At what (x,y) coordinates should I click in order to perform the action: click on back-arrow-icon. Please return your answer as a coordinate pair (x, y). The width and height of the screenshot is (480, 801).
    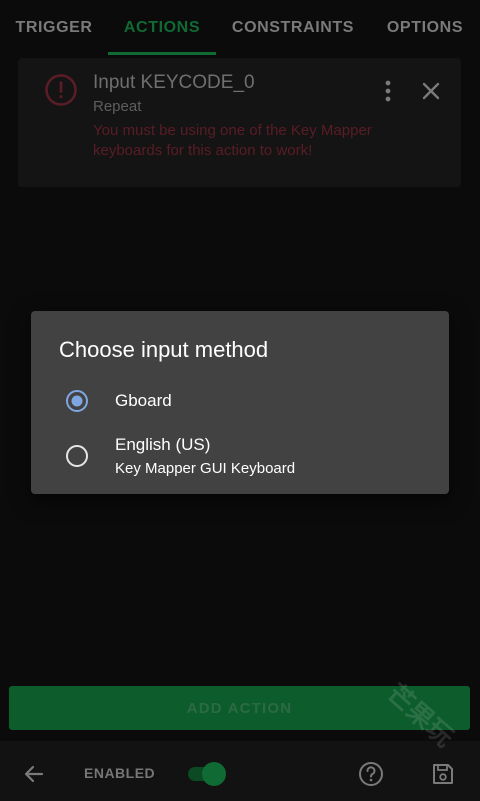
    Looking at the image, I should click on (34, 774).